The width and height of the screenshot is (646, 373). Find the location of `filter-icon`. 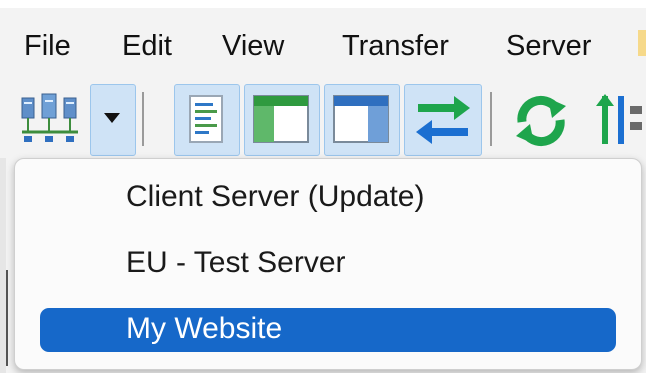

filter-icon is located at coordinates (621, 120).